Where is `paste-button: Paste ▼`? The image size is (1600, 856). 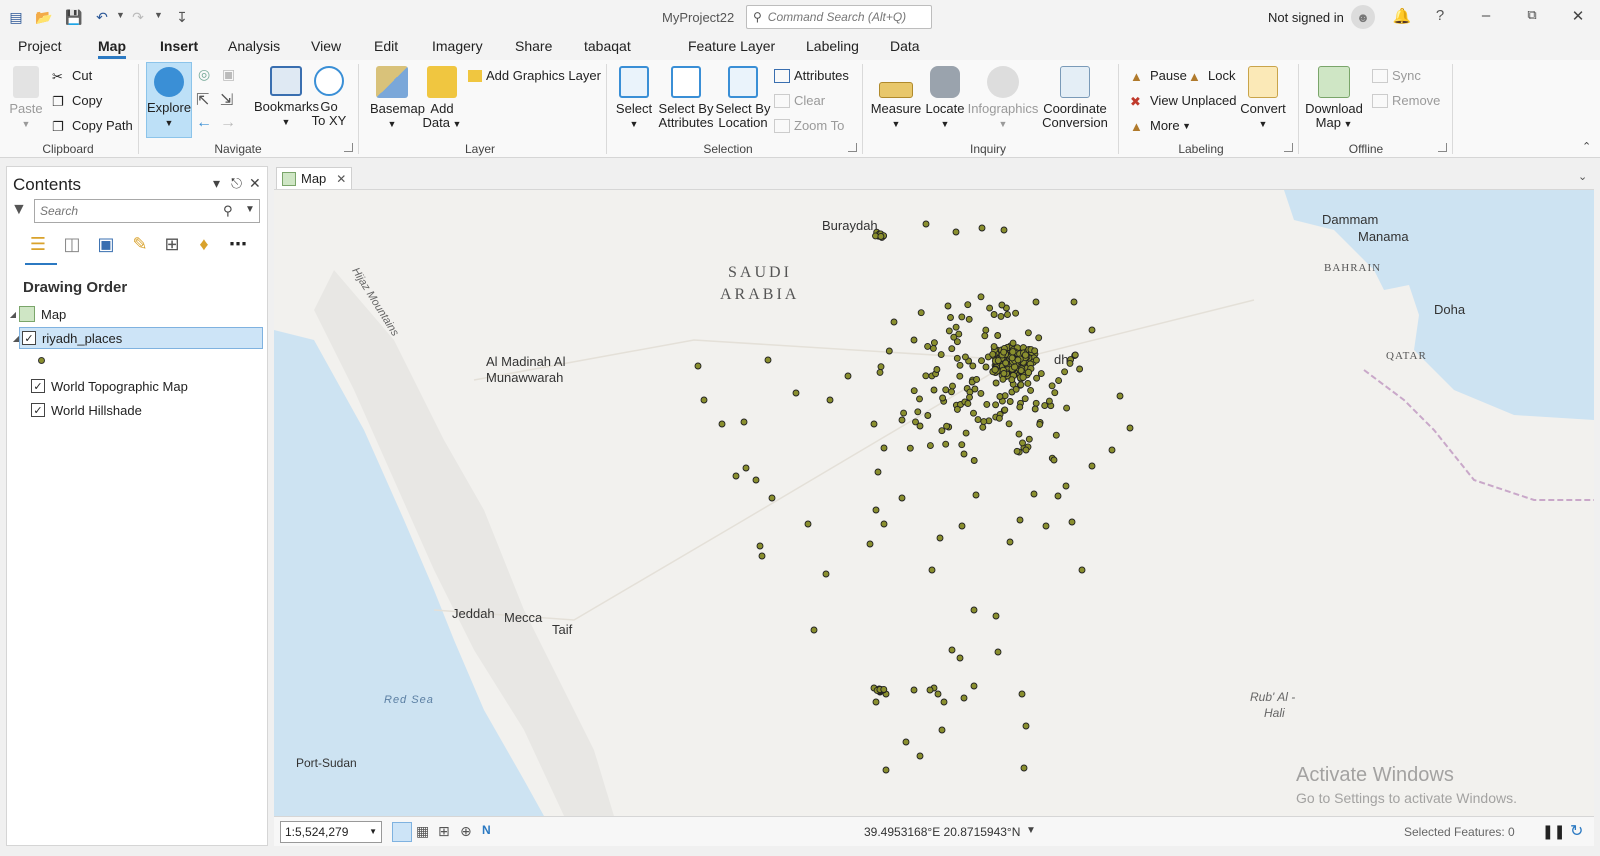
paste-button: Paste ▼ is located at coordinates (26, 98).